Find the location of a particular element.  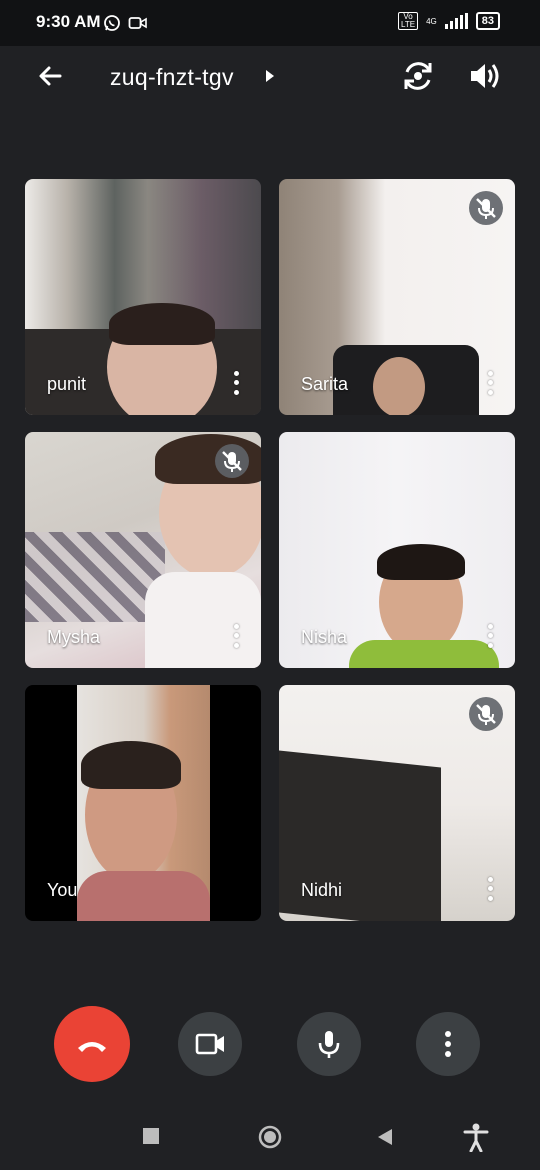

participant-name: You is located at coordinates (62, 890).